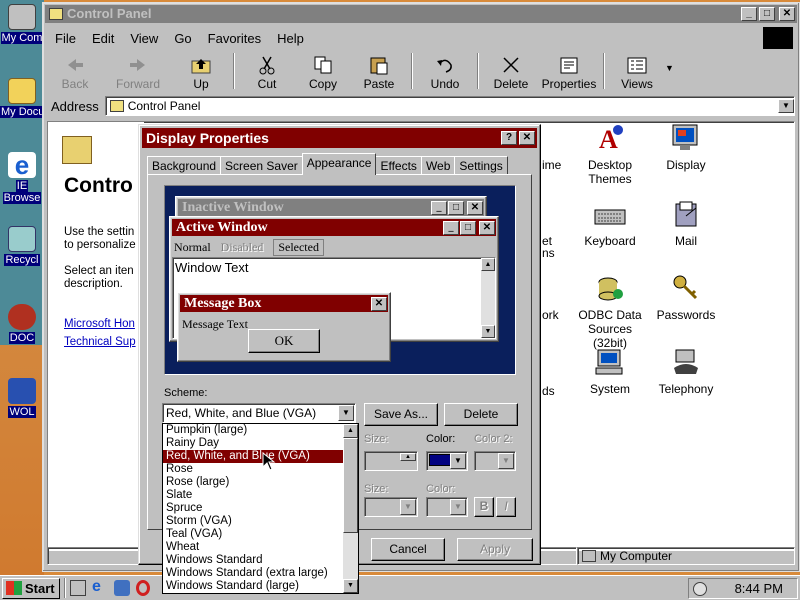 The height and width of the screenshot is (600, 800). What do you see at coordinates (184, 165) in the screenshot?
I see `tab-background: Background` at bounding box center [184, 165].